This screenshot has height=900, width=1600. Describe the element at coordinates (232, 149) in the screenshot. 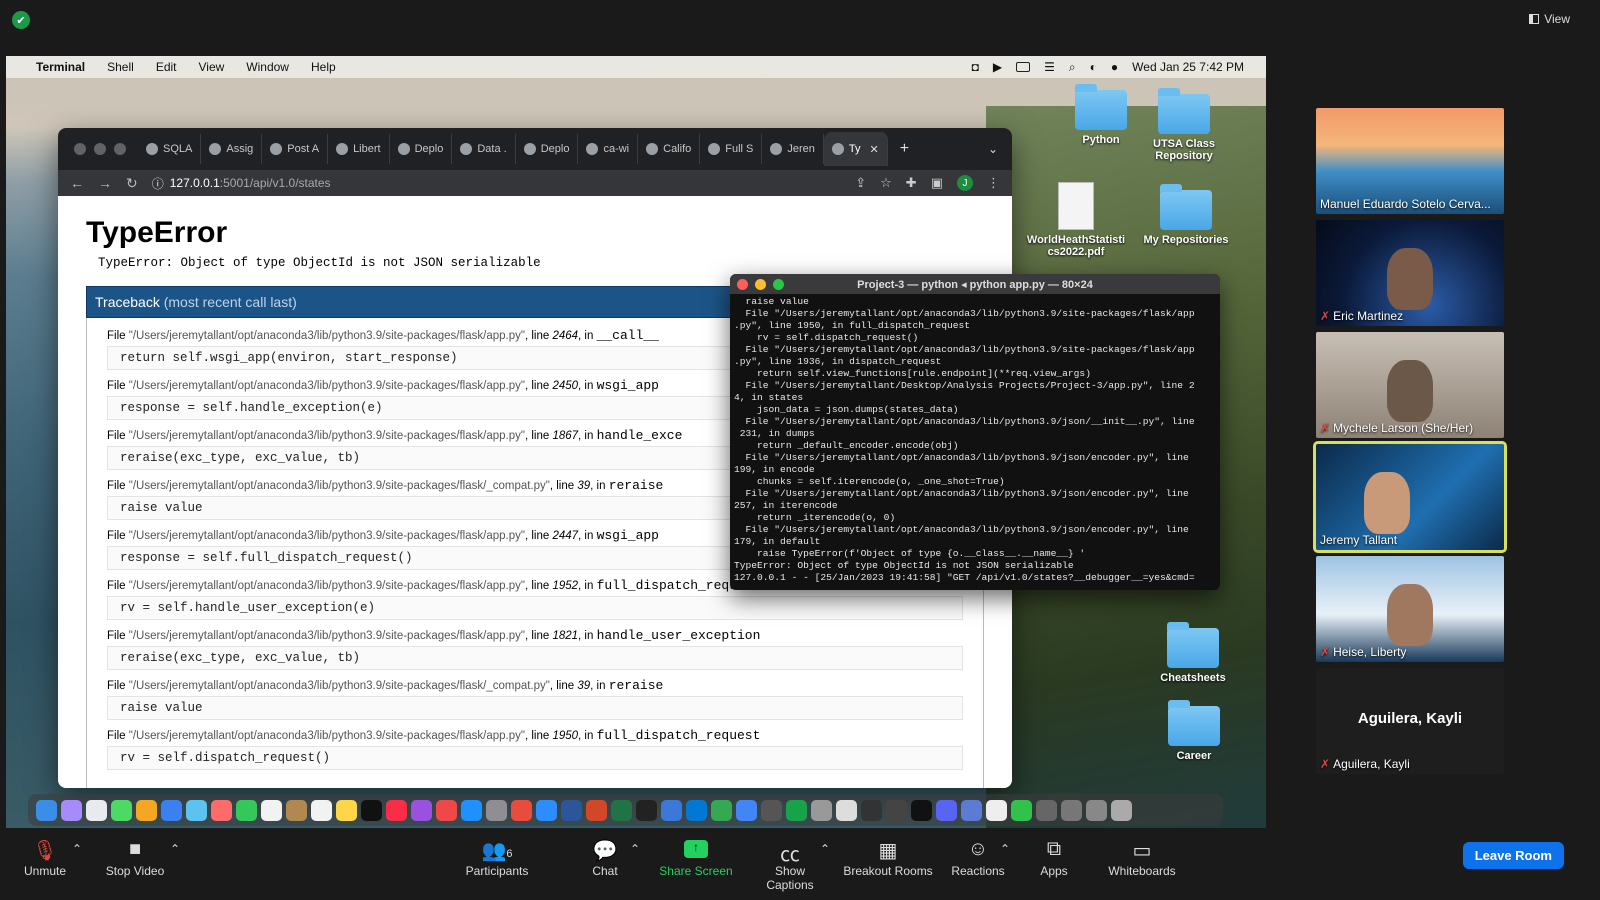

I see `browser-tab: Assig` at that location.